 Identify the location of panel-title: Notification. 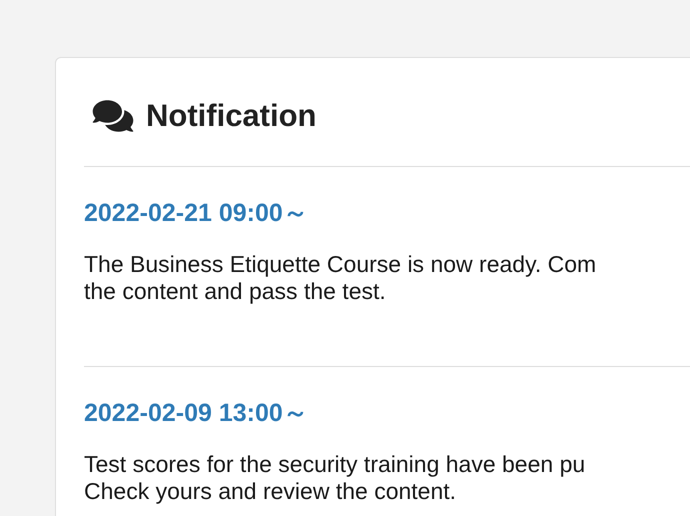
(231, 115).